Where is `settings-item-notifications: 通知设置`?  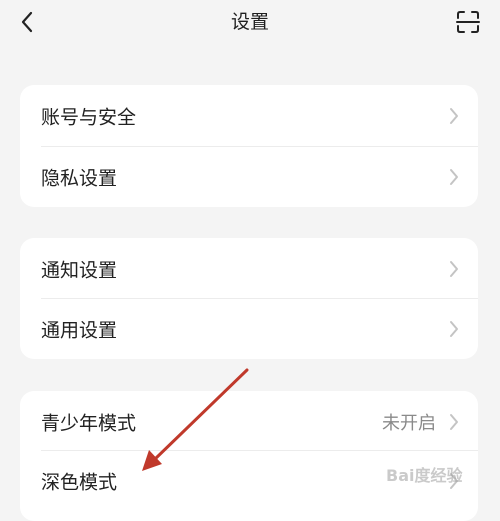 settings-item-notifications: 通知设置 is located at coordinates (249, 268).